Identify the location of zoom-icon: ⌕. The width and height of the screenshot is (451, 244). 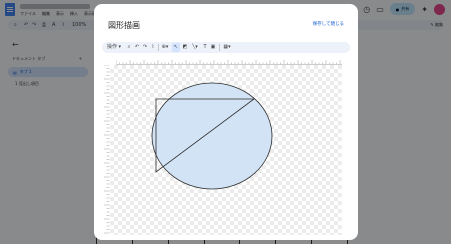
(129, 47).